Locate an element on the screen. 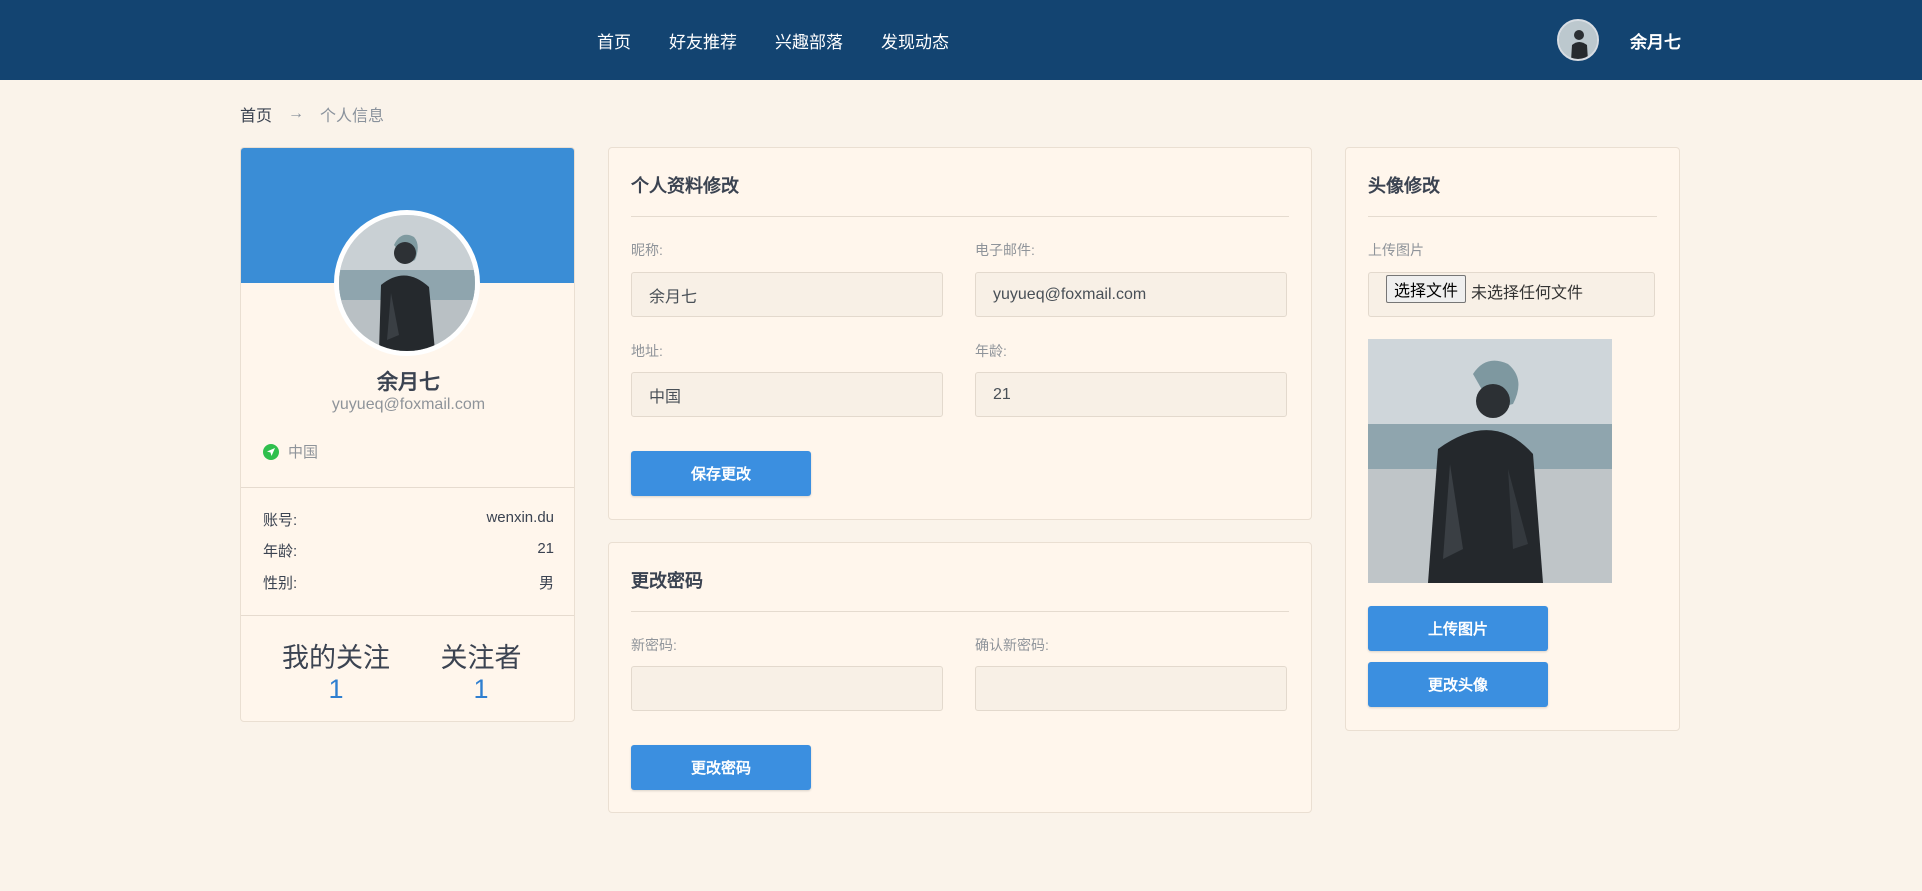 This screenshot has width=1922, height=891. nav-link-interest-tribe: 兴趣部落 is located at coordinates (809, 40).